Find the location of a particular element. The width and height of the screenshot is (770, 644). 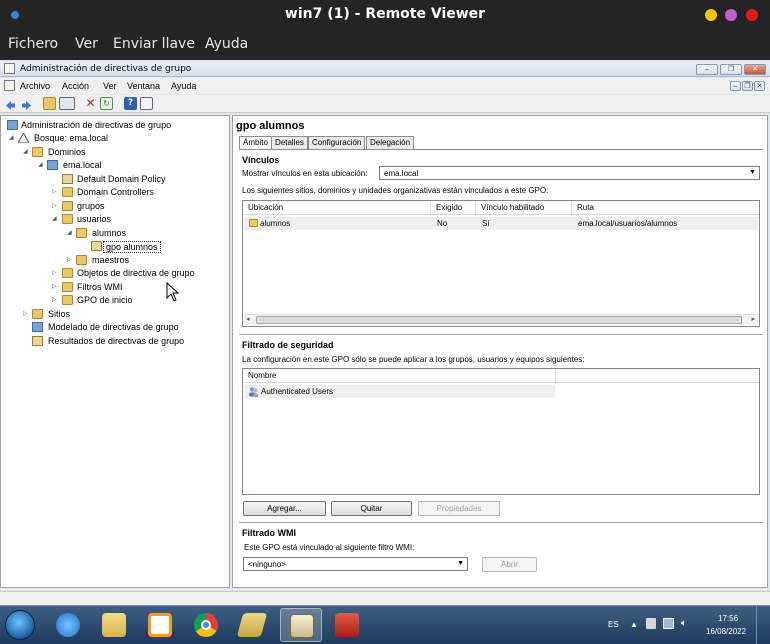

folder-up-icon is located at coordinates (49, 103).